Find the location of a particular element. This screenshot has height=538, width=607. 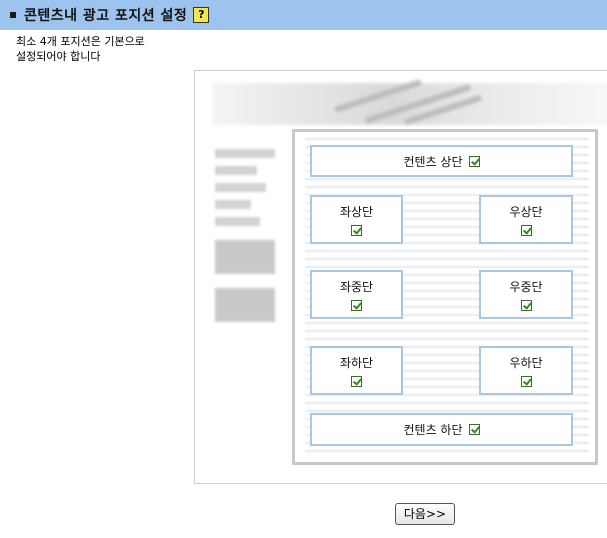

content-top-checkbox is located at coordinates (474, 161).